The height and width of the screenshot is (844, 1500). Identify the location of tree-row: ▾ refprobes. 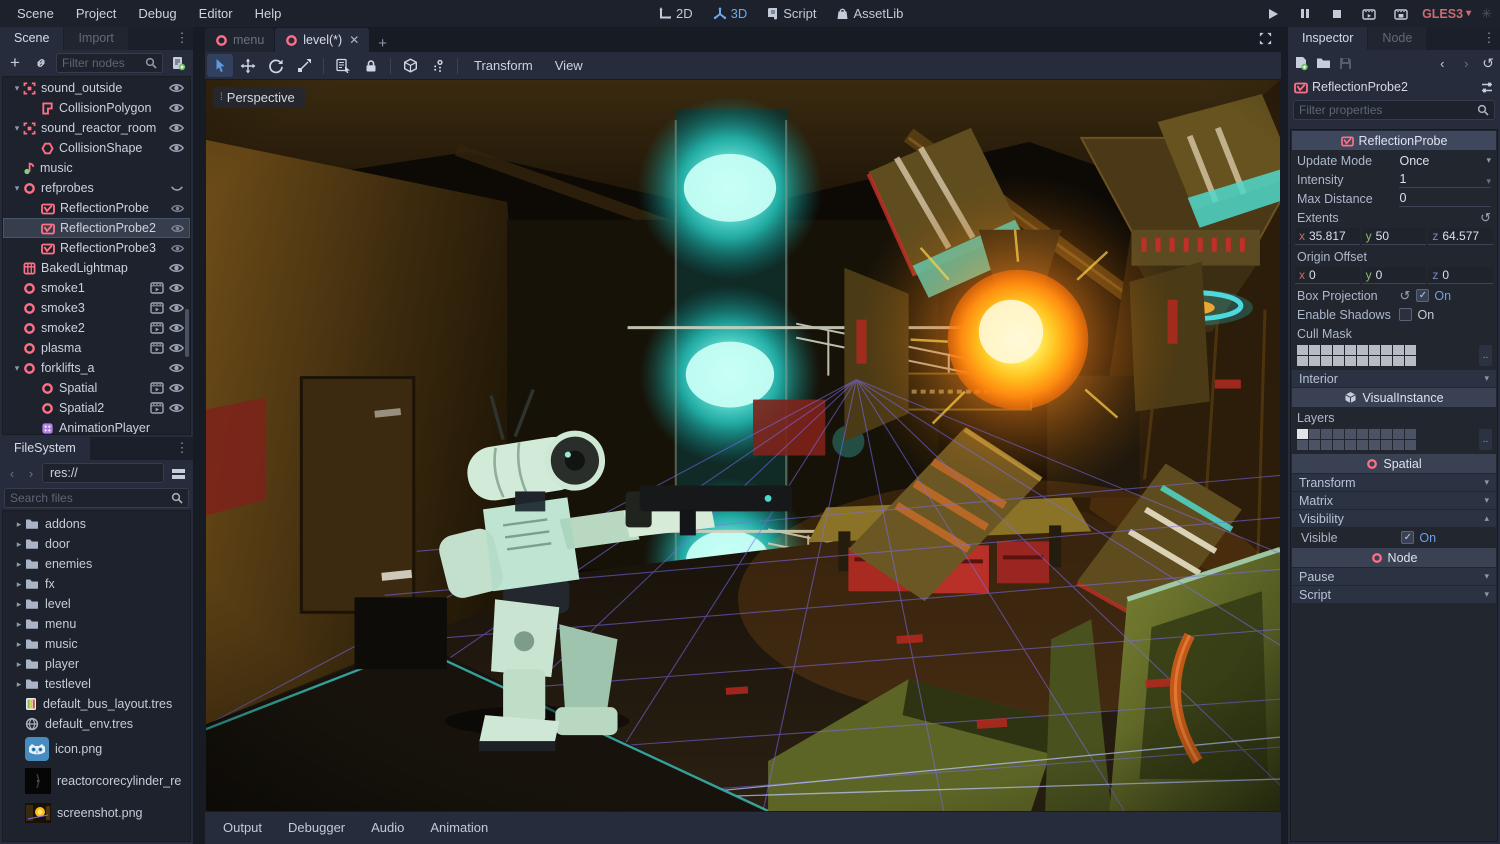
(96, 188).